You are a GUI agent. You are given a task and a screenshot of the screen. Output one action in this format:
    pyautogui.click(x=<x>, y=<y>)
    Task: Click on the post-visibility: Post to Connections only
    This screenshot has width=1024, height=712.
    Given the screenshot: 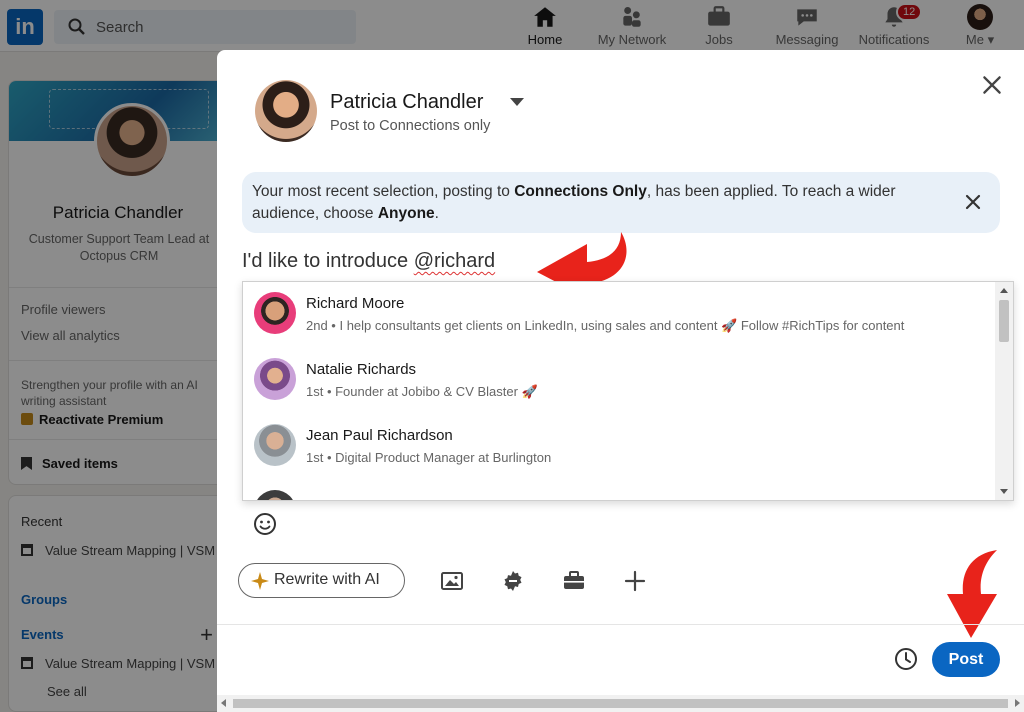 What is the action you would take?
    pyautogui.click(x=410, y=126)
    